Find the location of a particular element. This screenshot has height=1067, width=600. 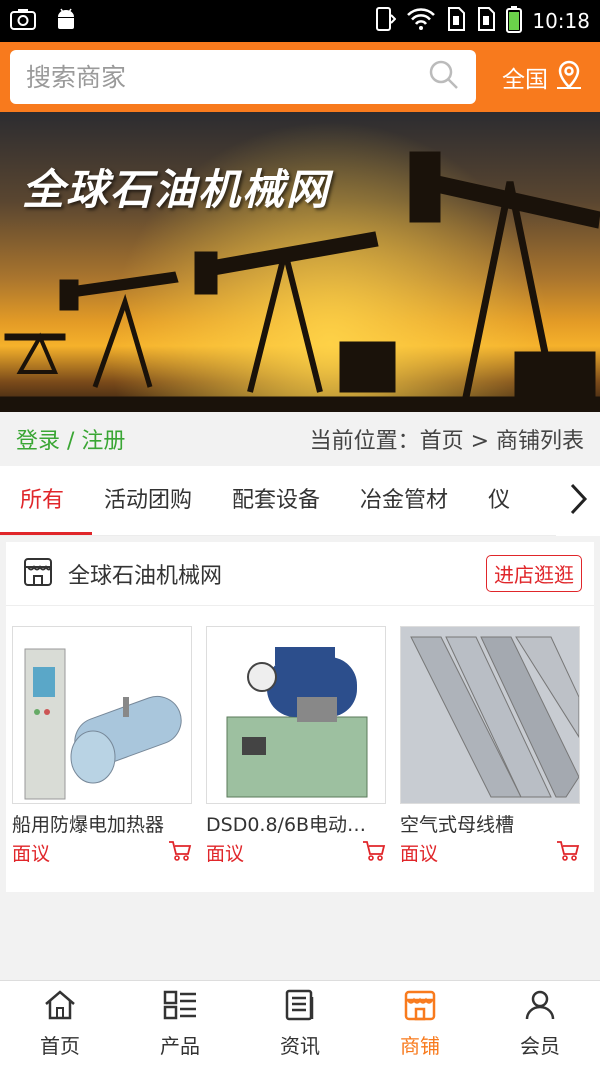

nav-news: 资讯 is located at coordinates (300, 1024).